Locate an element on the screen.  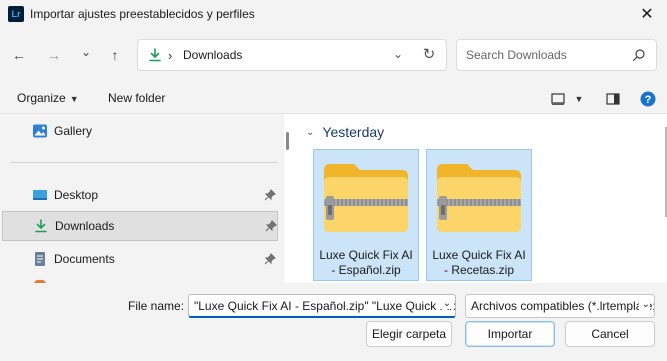
recent-locations-button: ⌄ is located at coordinates (86, 52).